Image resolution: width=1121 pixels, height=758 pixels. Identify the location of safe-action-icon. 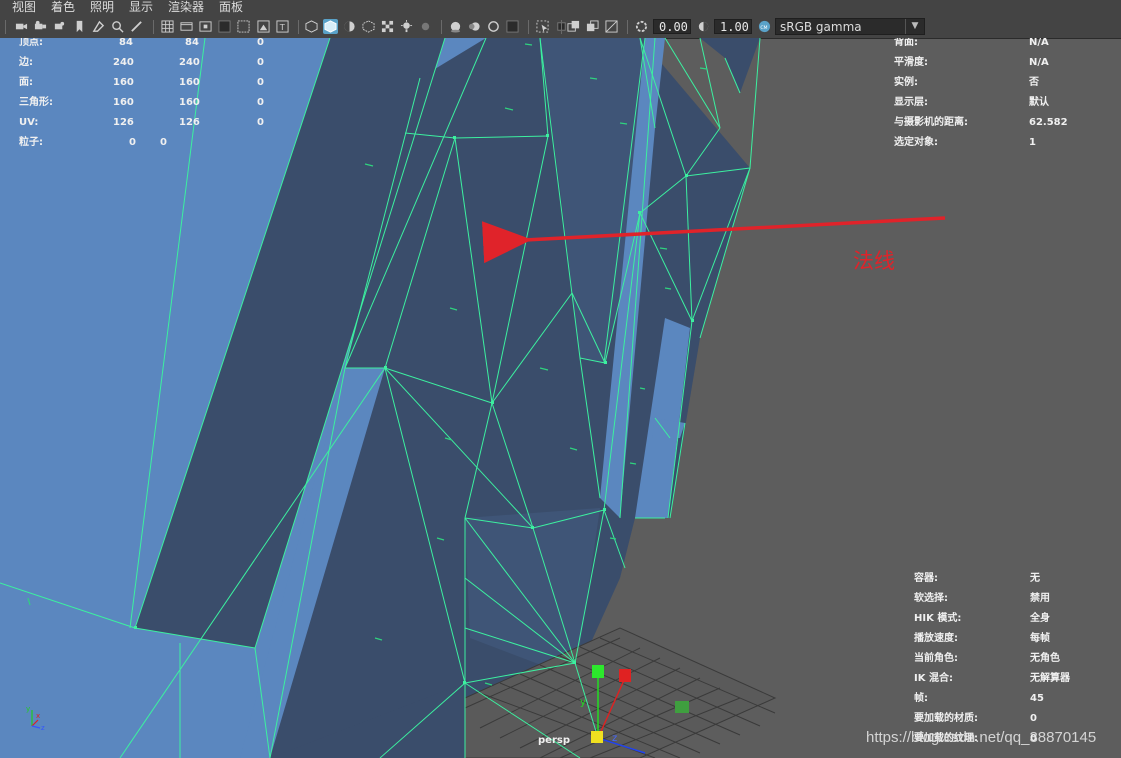
(263, 26).